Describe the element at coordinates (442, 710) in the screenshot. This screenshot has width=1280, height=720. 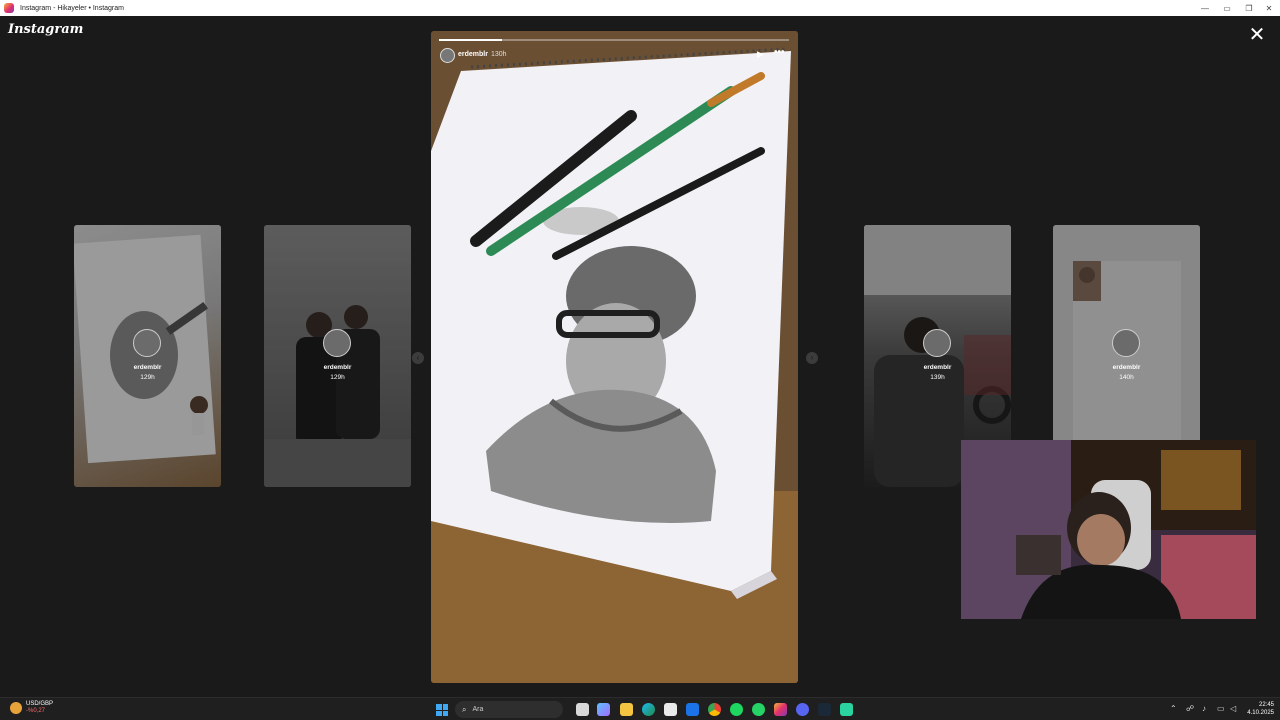
I see `windows-start-icon` at that location.